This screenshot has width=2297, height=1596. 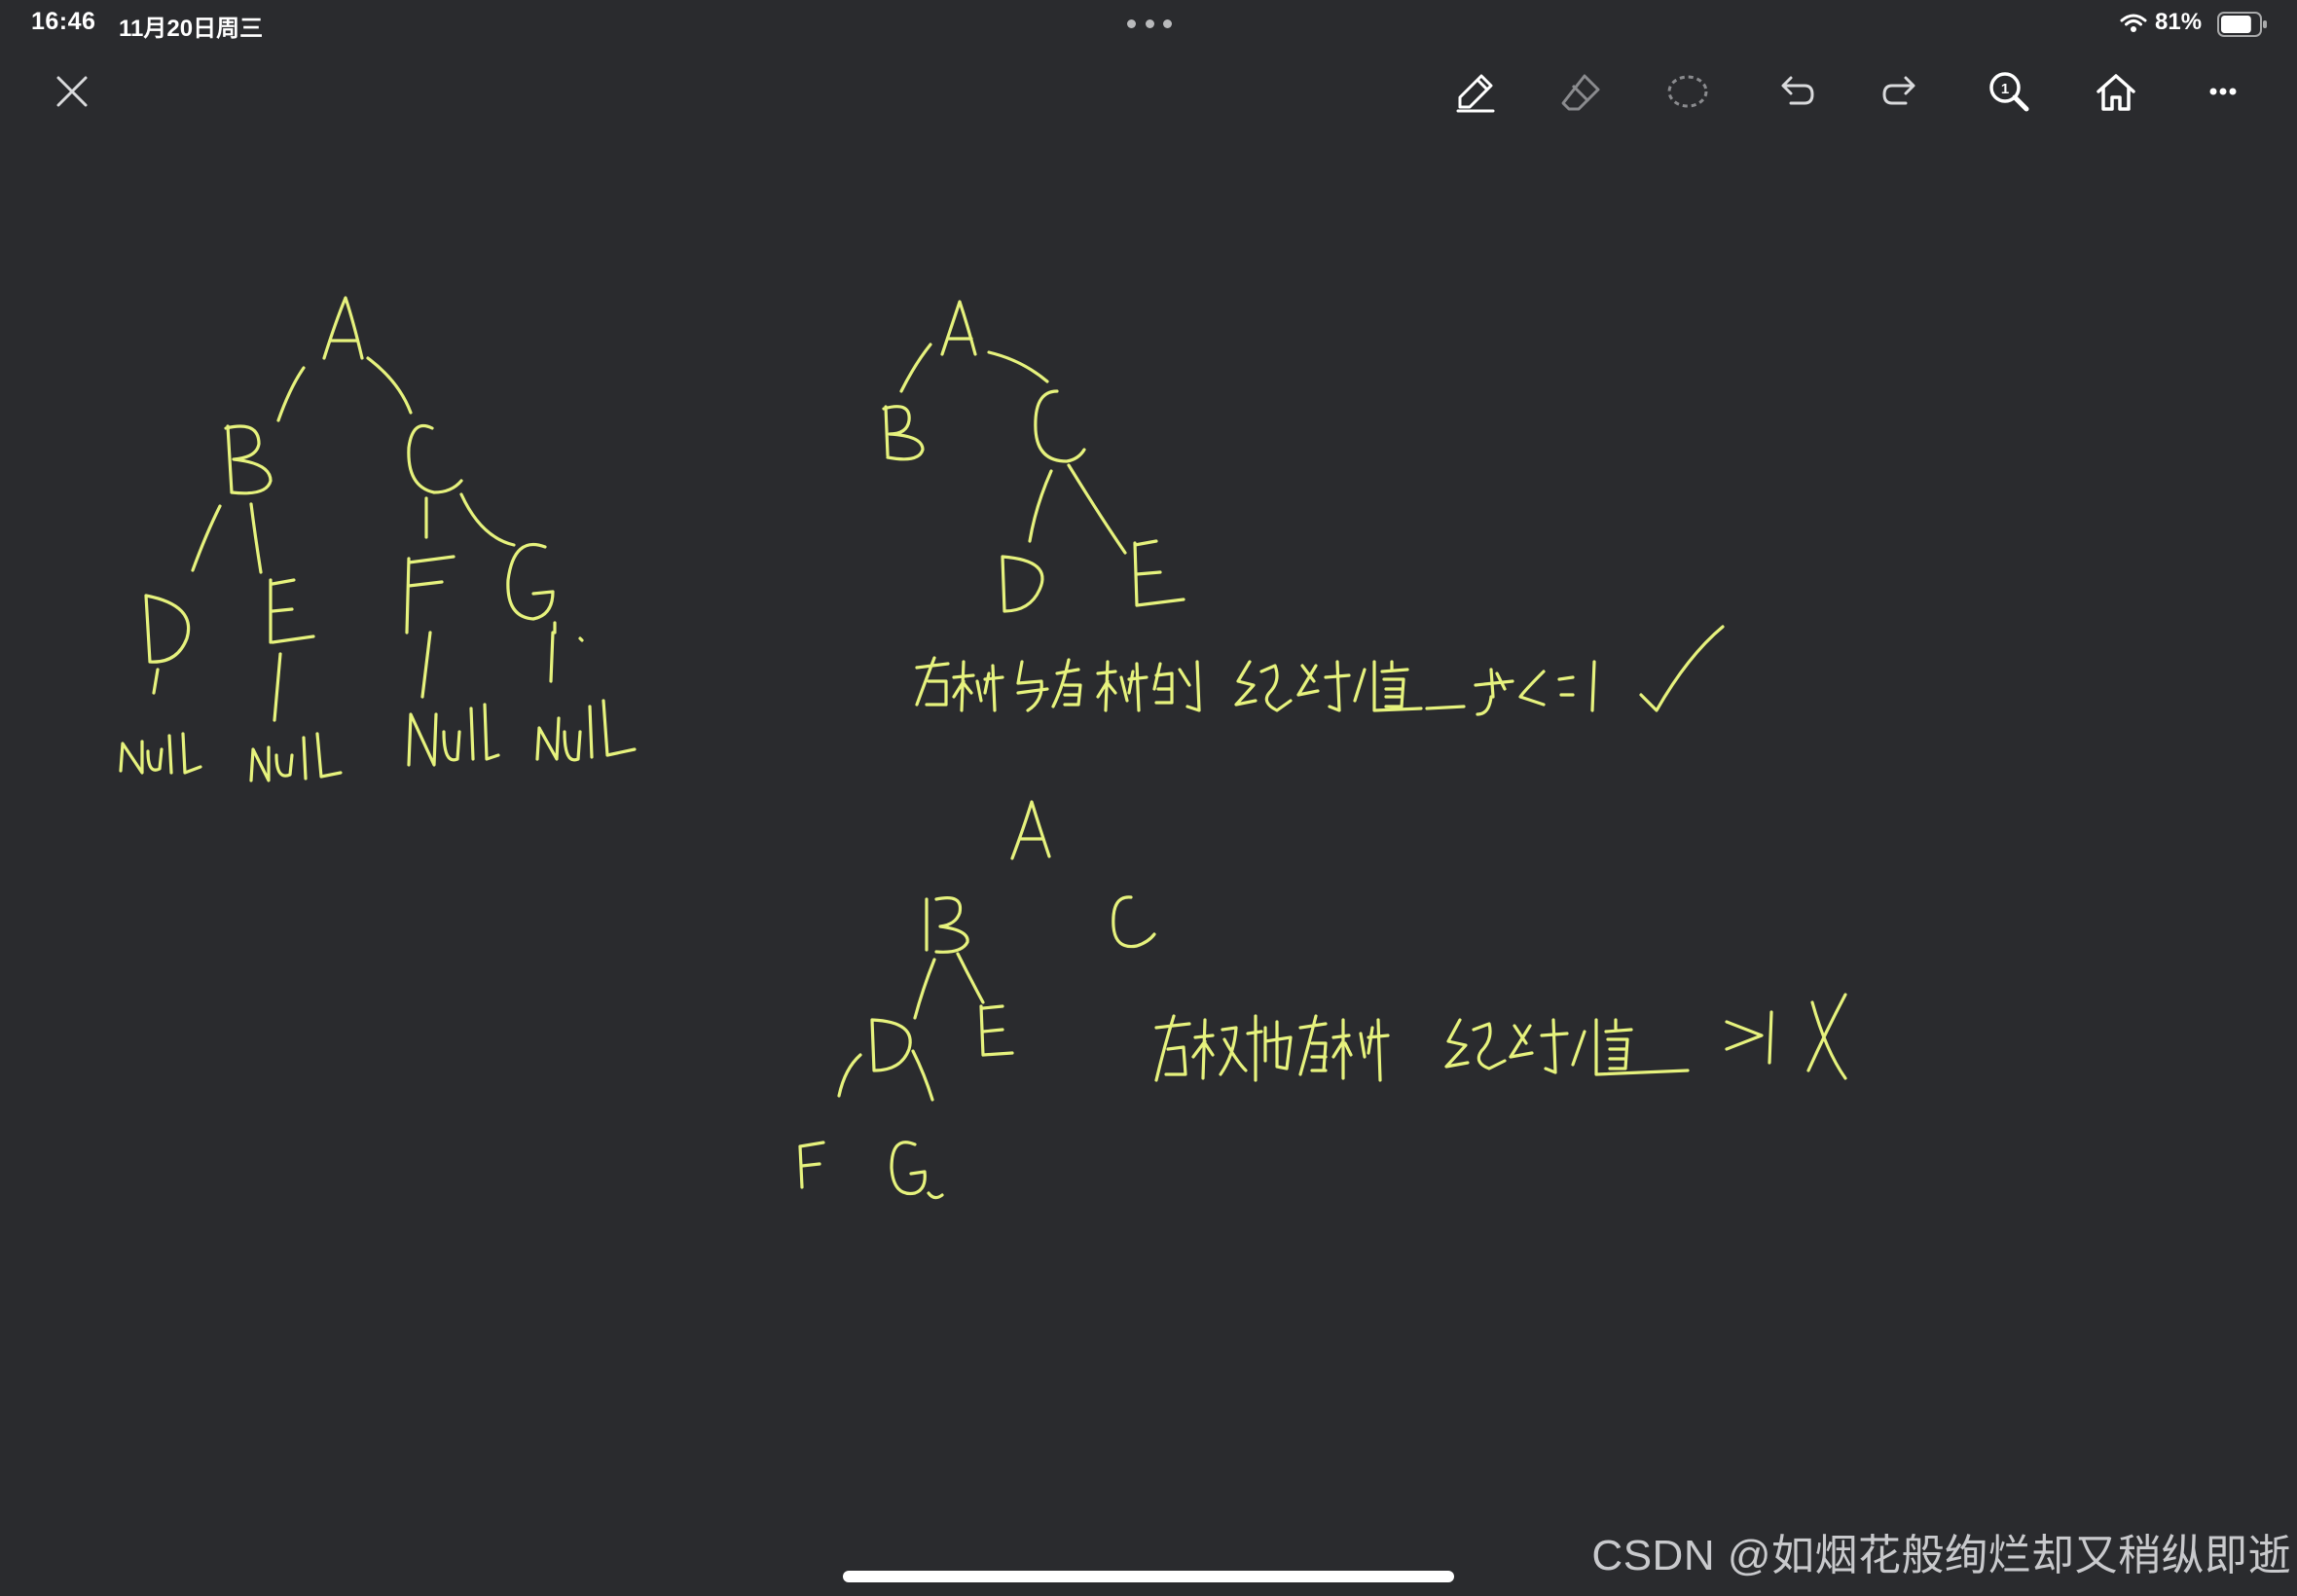 What do you see at coordinates (891, 1045) in the screenshot?
I see `tree3-node-d` at bounding box center [891, 1045].